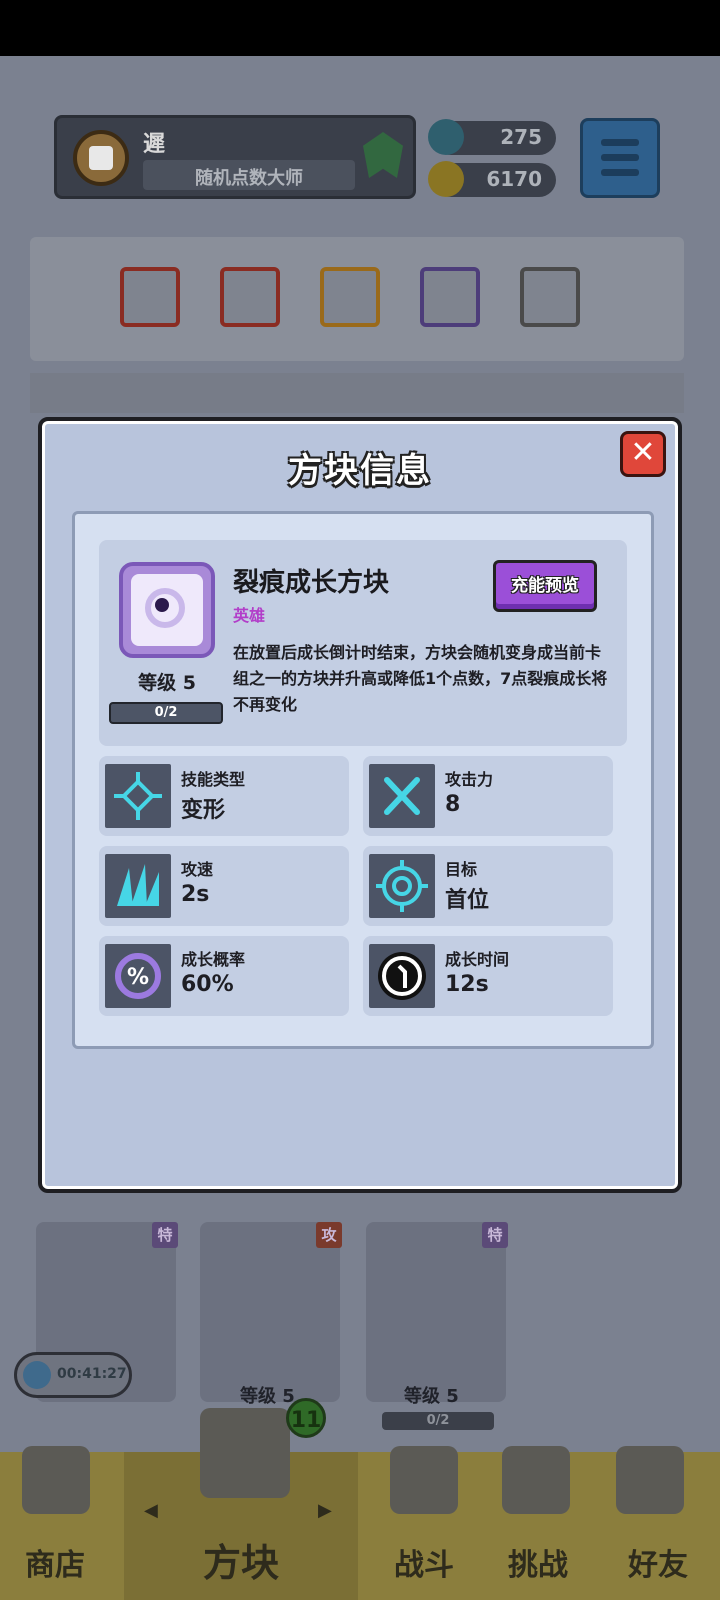 Image resolution: width=720 pixels, height=1600 pixels. What do you see at coordinates (402, 976) in the screenshot?
I see `growth-time-icon` at bounding box center [402, 976].